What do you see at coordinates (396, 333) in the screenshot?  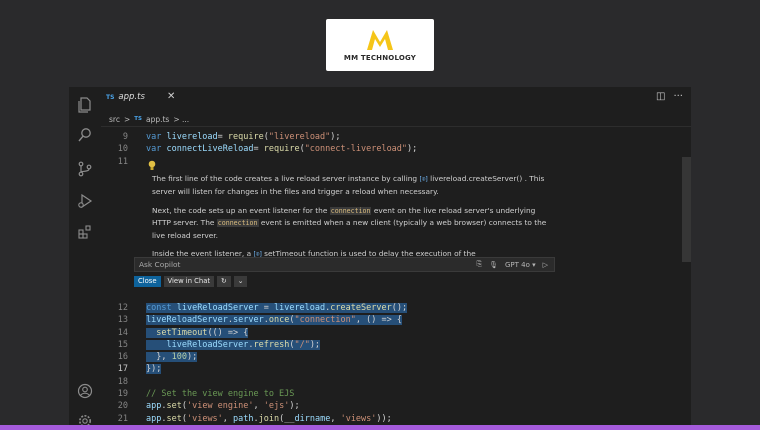 I see `code-line: 14 setTimeout(() => {` at bounding box center [396, 333].